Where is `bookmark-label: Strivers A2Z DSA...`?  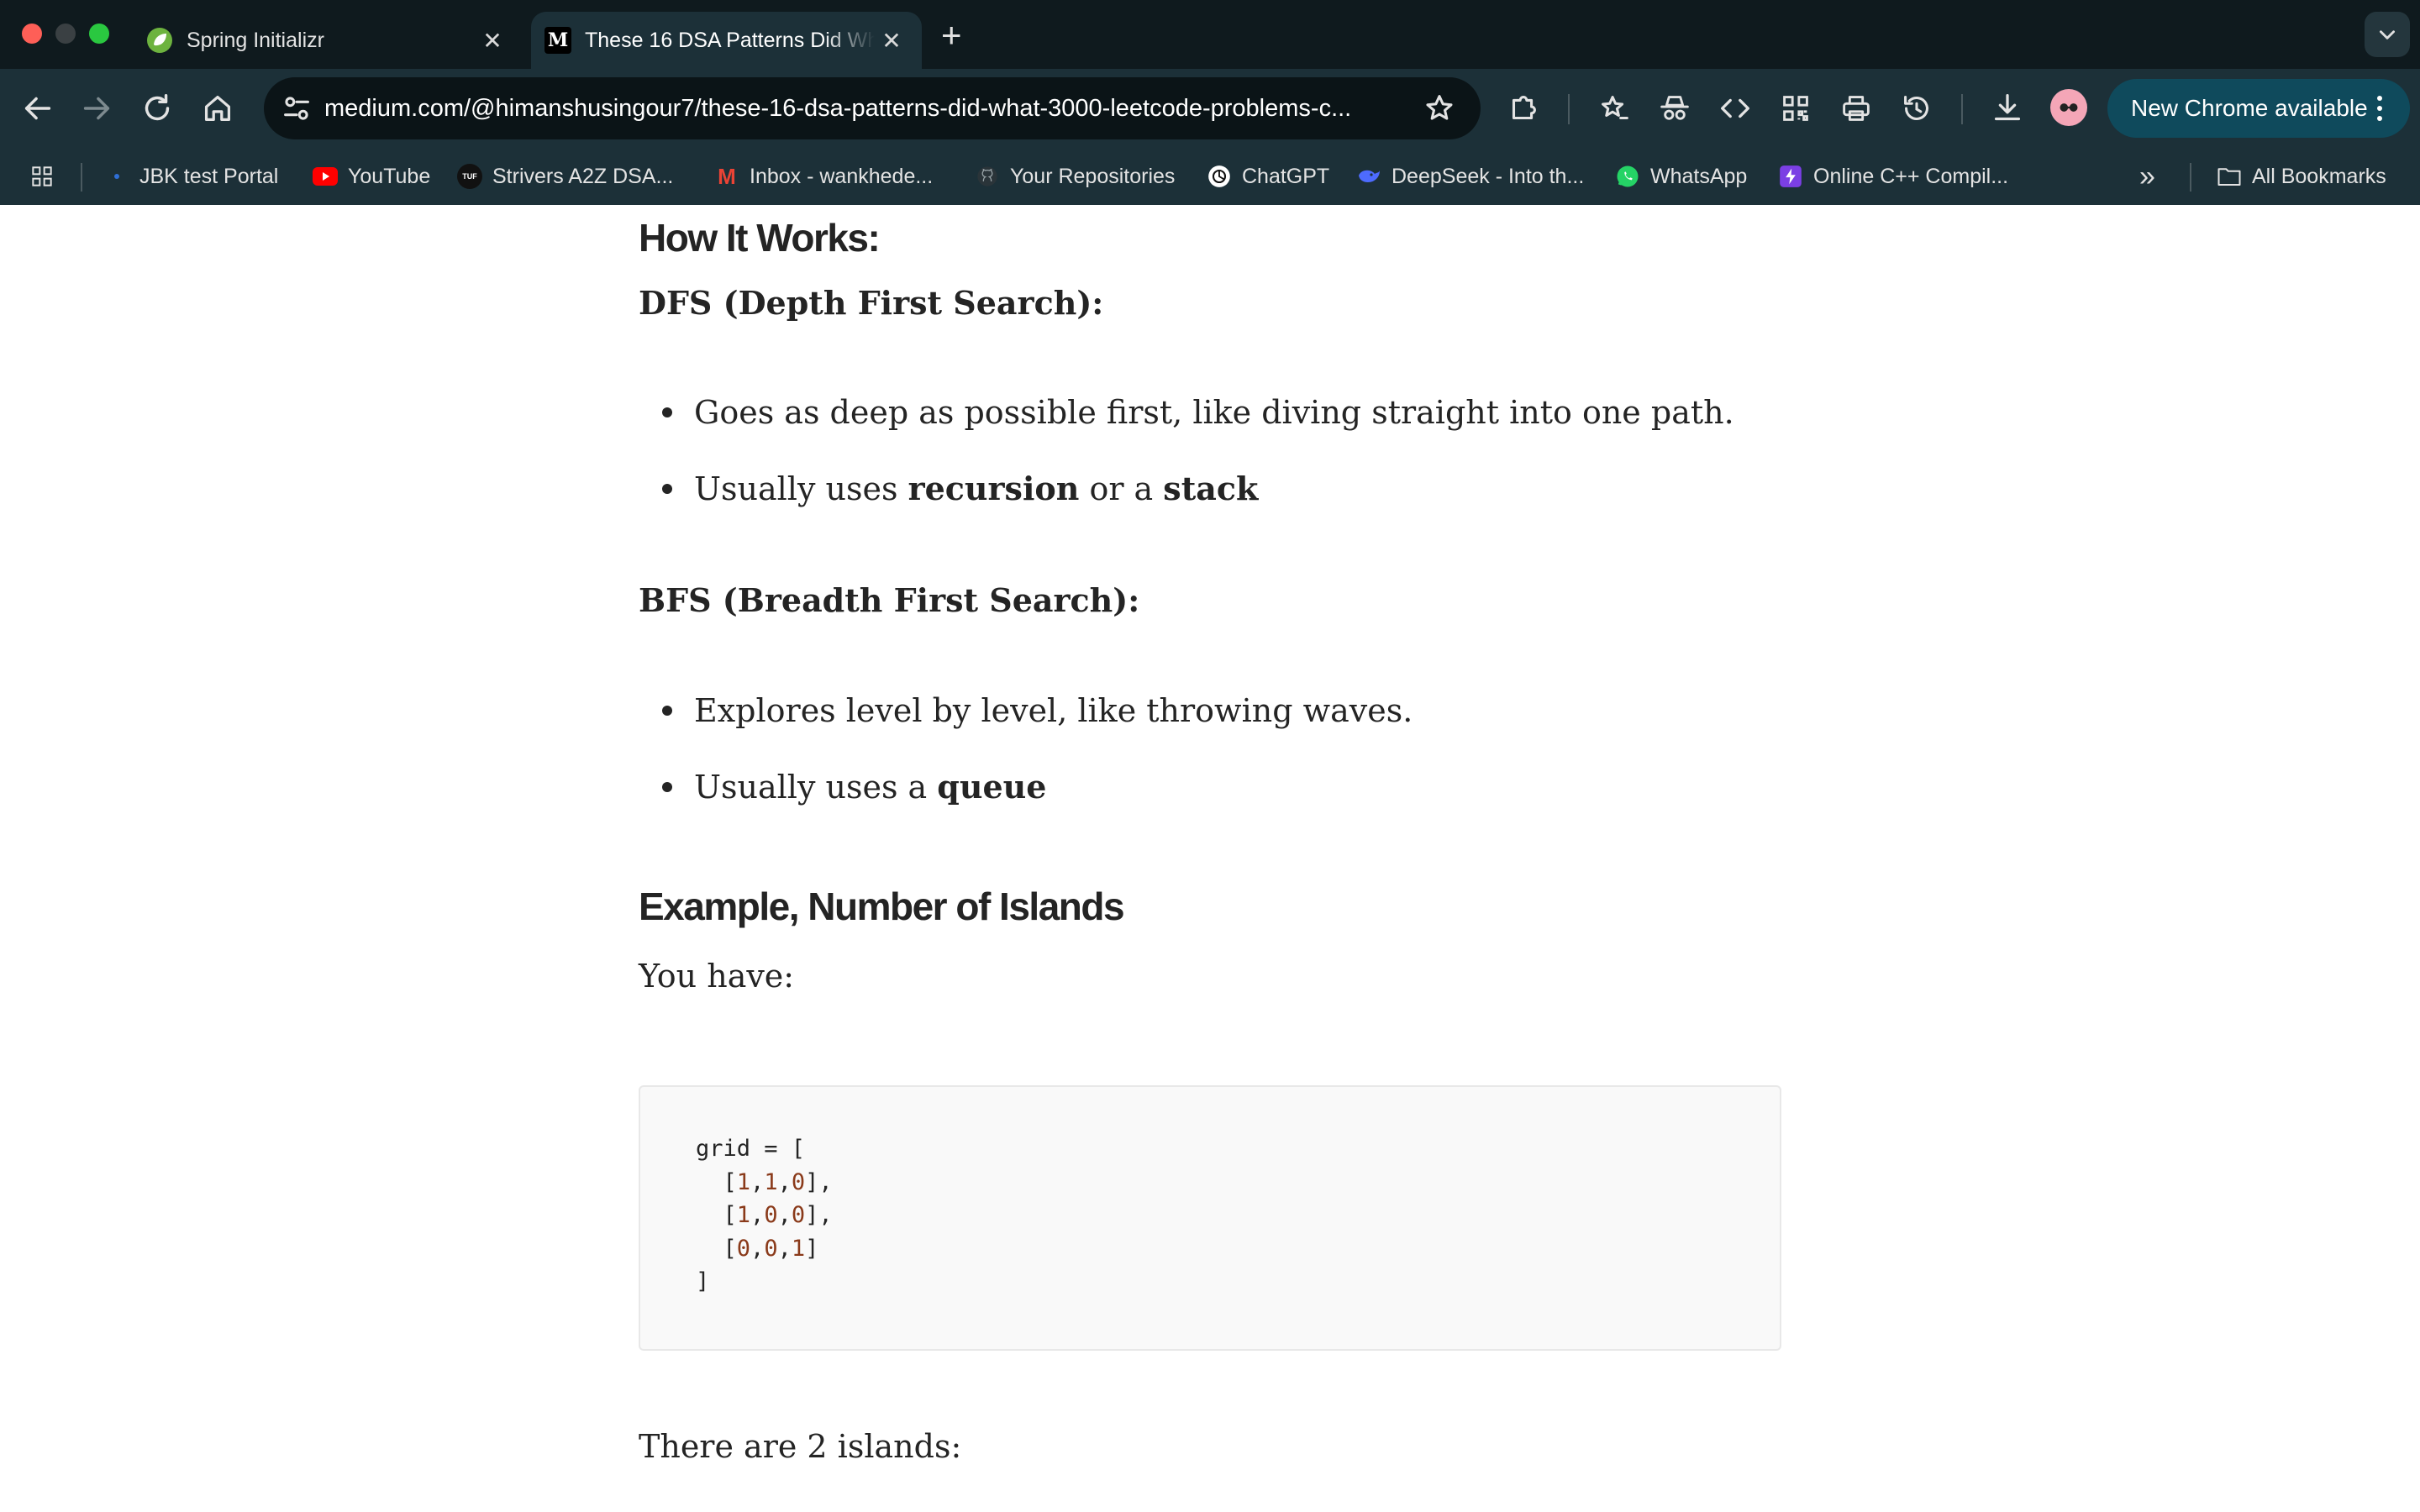
bookmark-label: Strivers A2Z DSA... is located at coordinates (583, 176).